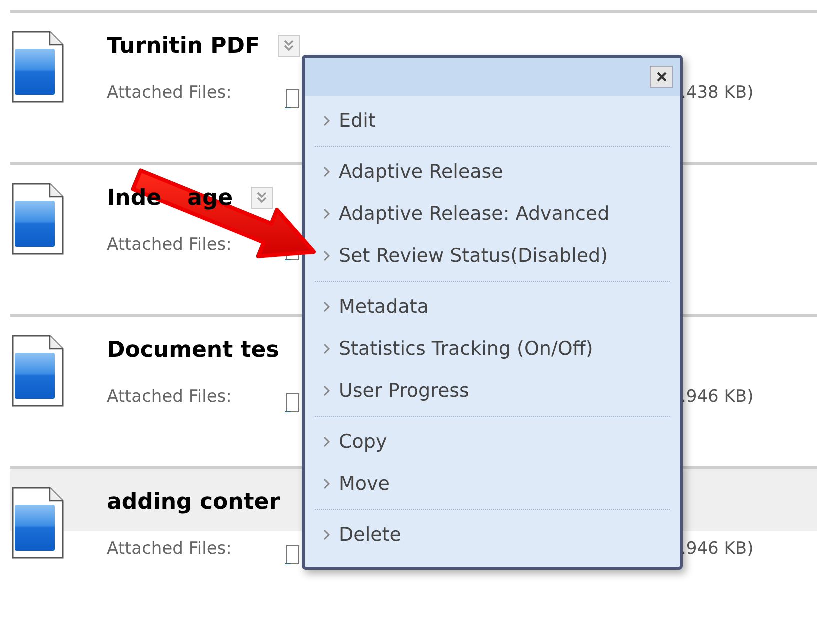 This screenshot has height=620, width=817. What do you see at coordinates (193, 350) in the screenshot?
I see `item-title: Document tes` at bounding box center [193, 350].